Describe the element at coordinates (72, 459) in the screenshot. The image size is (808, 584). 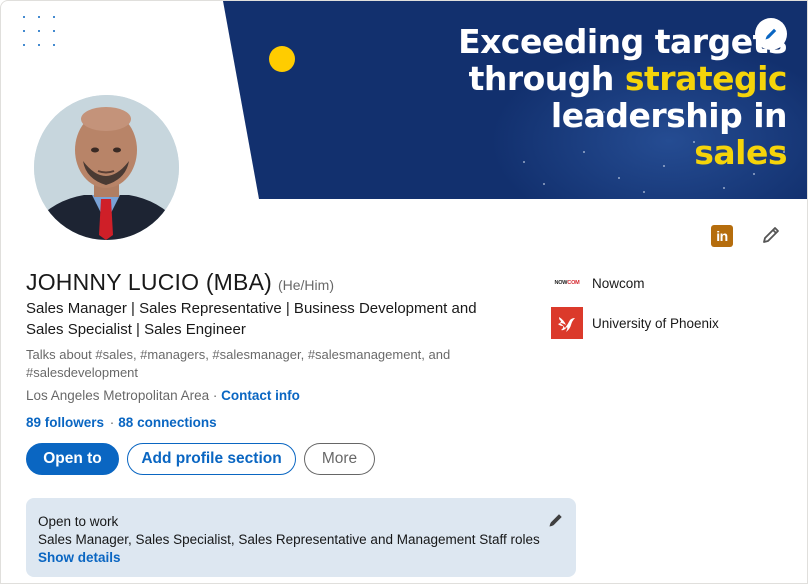
I see `open-to-button: Open to` at that location.